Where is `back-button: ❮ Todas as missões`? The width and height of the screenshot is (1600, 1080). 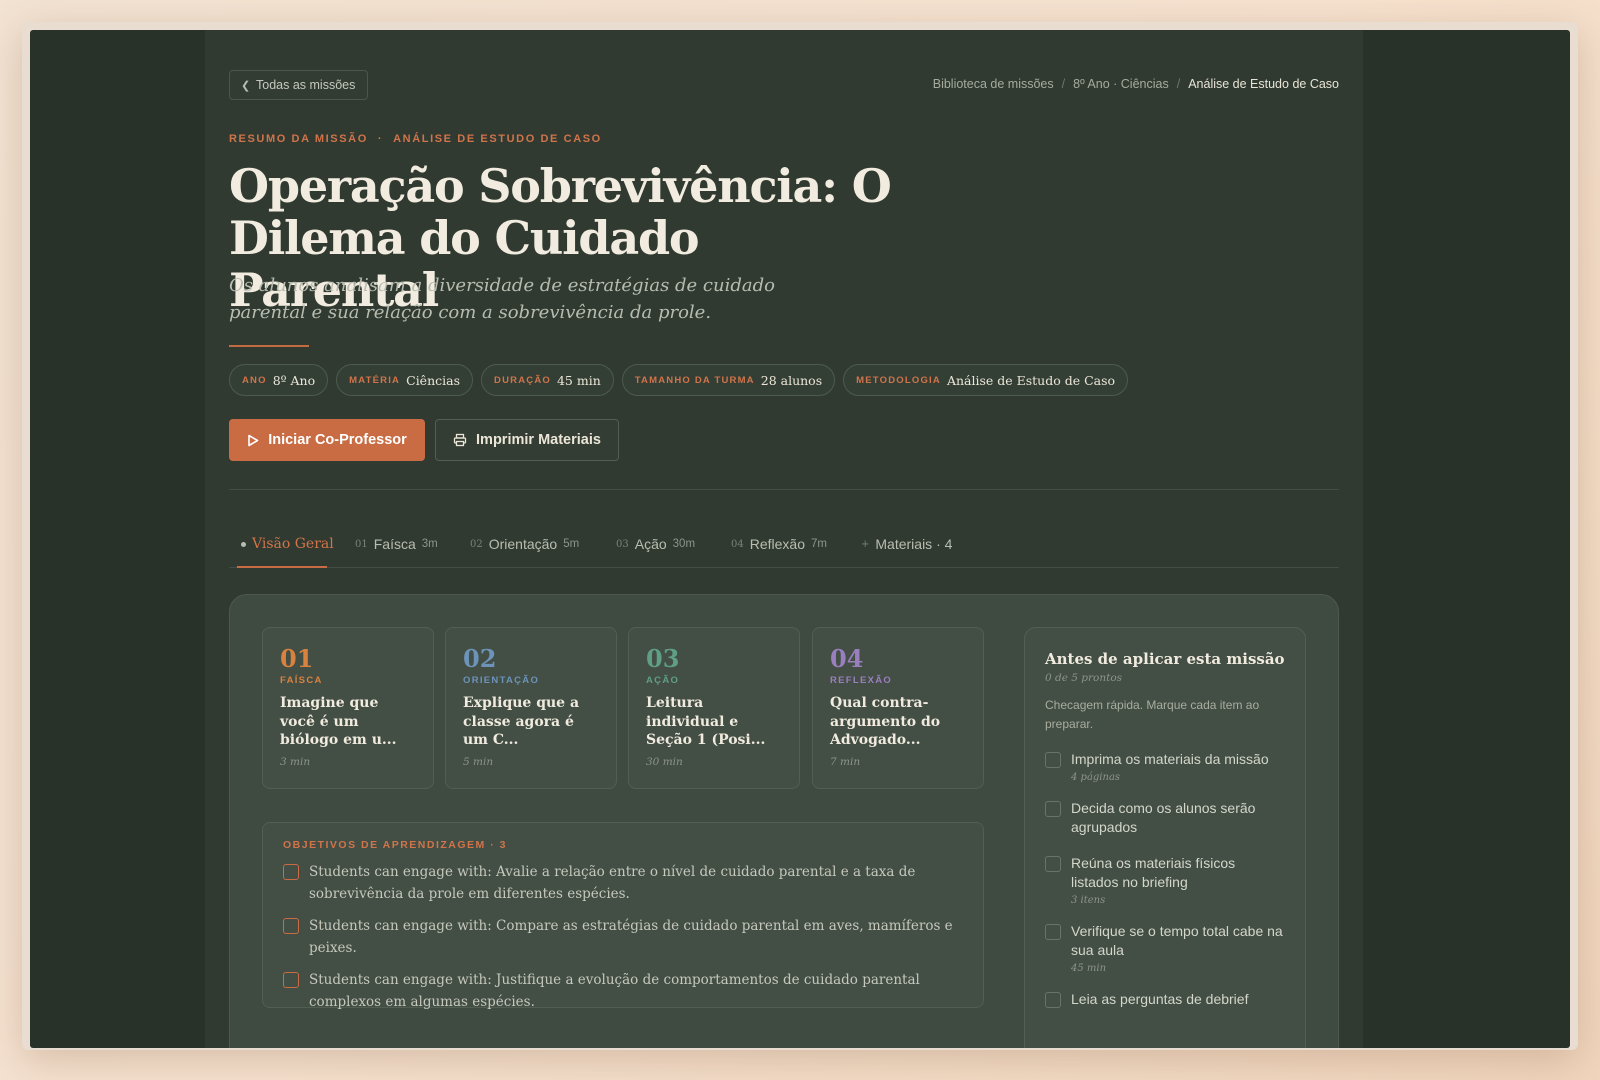
back-button: ❮ Todas as missões is located at coordinates (299, 85).